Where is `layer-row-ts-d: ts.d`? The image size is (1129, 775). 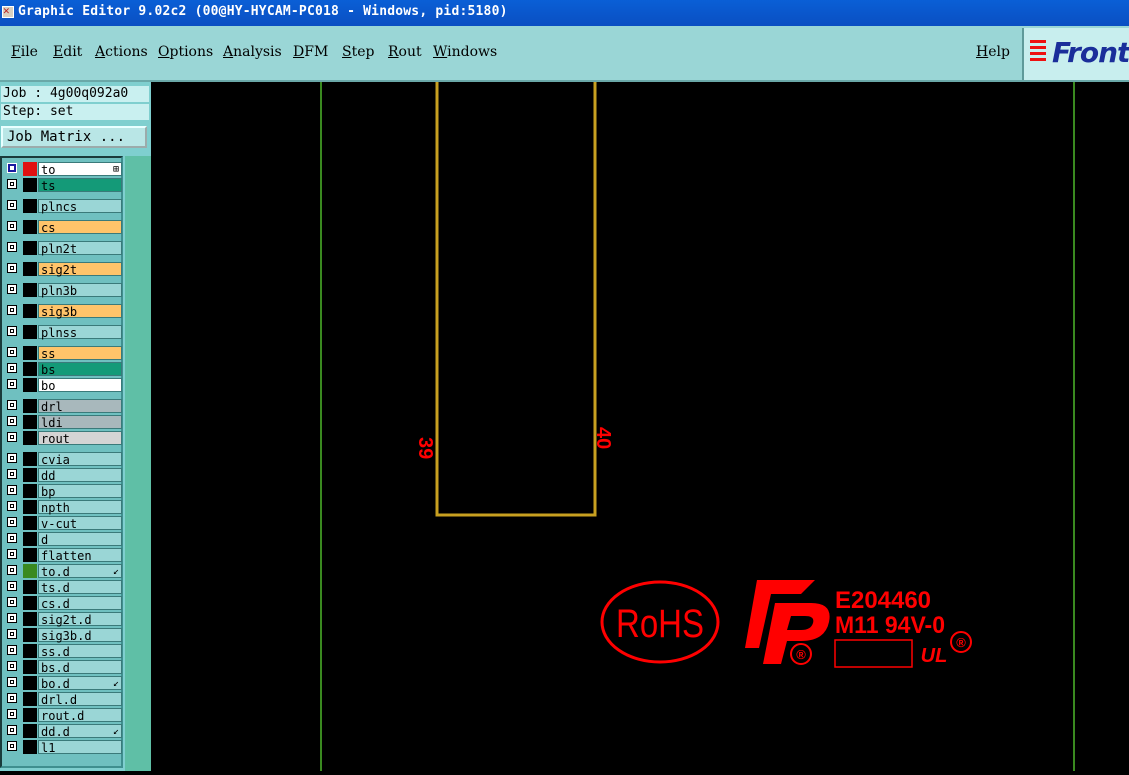
layer-row-ts-d: ts.d is located at coordinates (63, 587).